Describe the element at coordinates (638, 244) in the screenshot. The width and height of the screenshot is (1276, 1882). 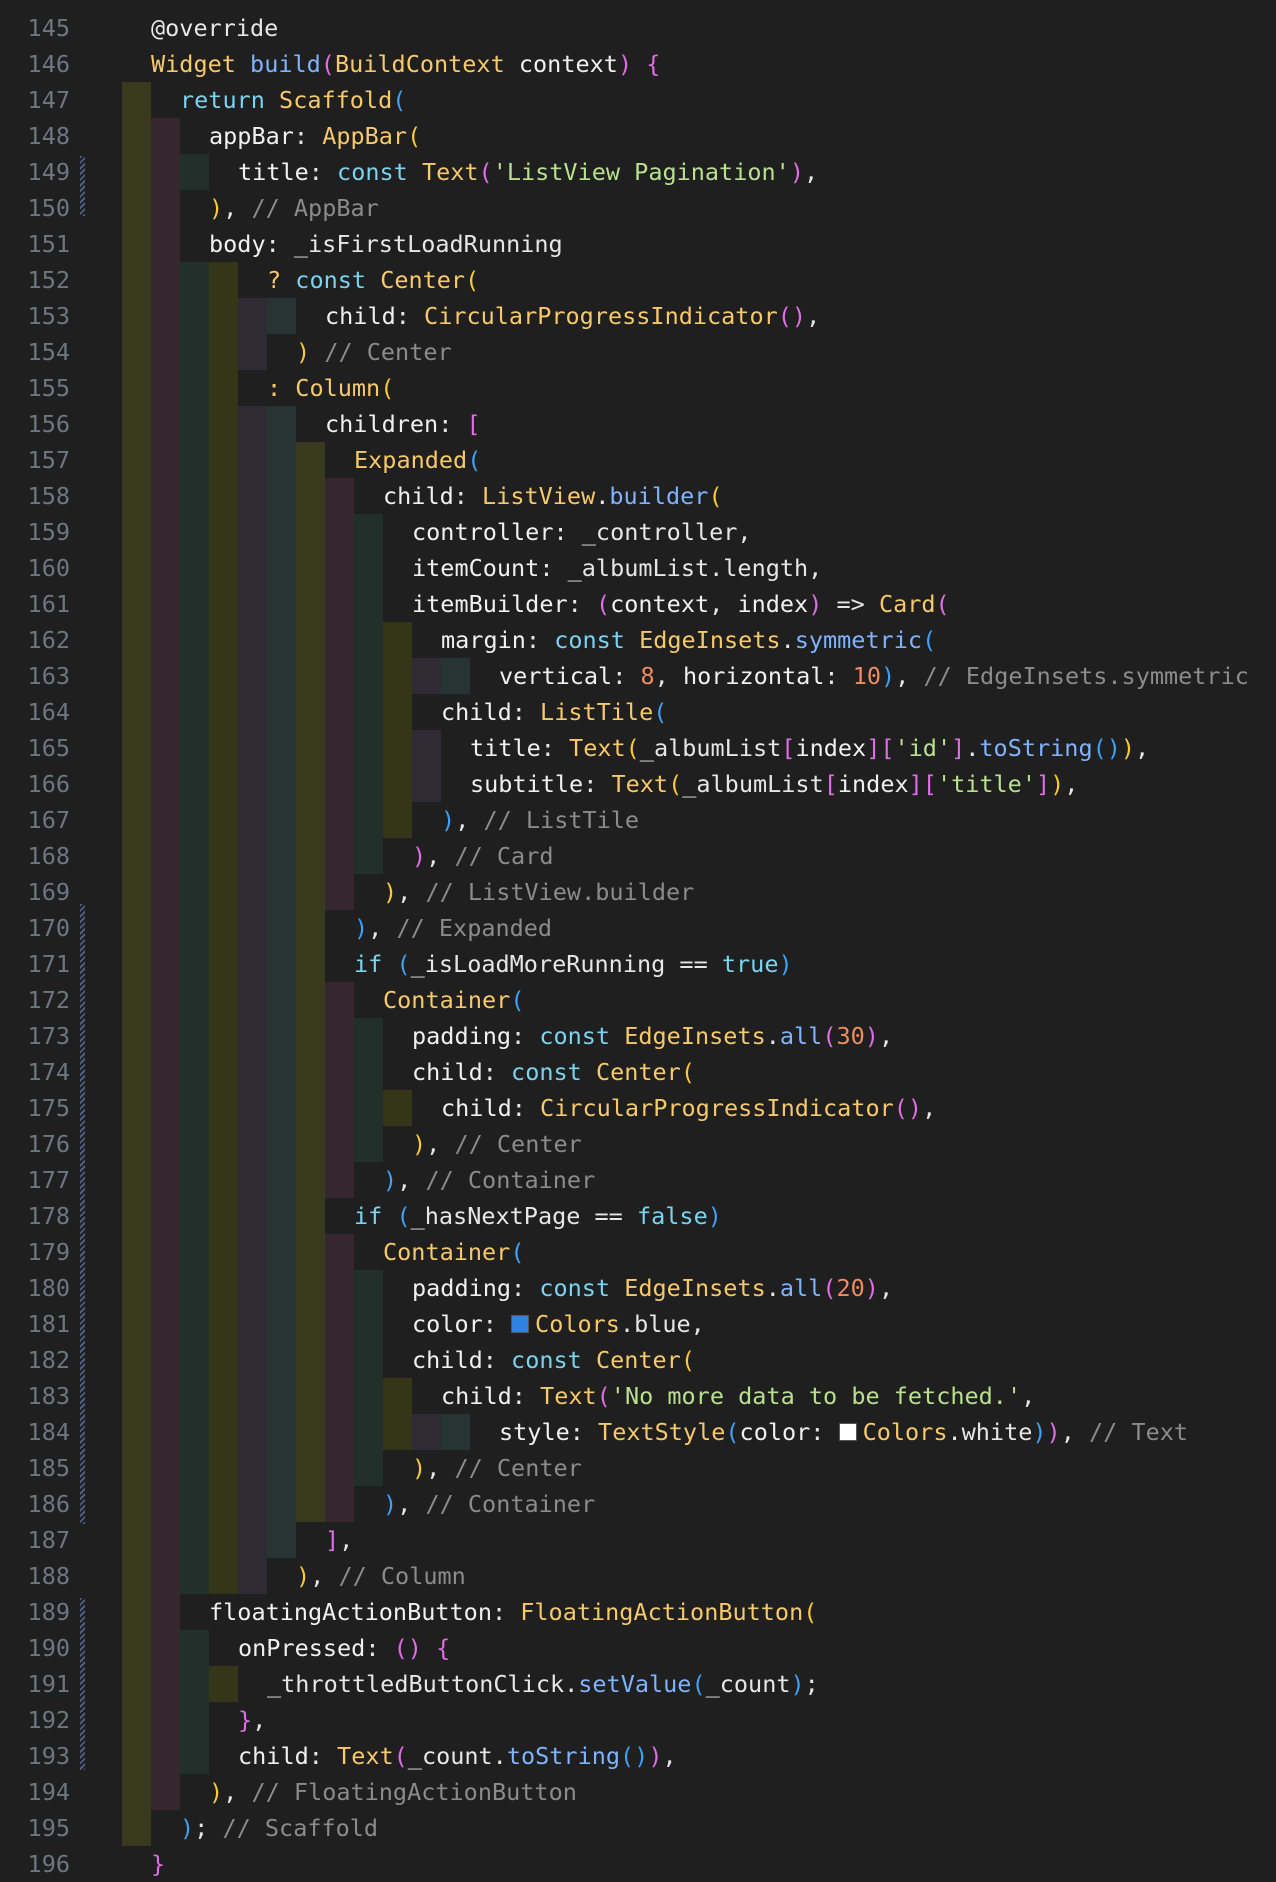
I see `code-line: 151 body: _isFirstLoadRunning` at that location.